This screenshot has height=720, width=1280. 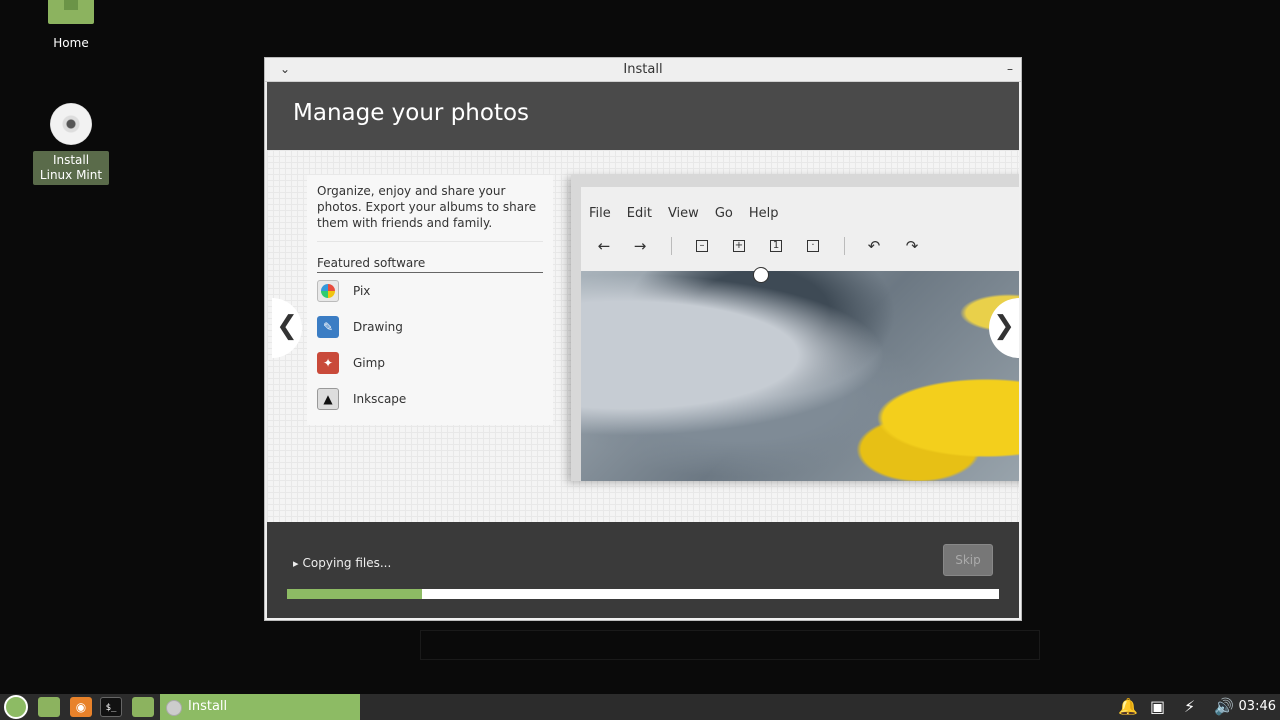 What do you see at coordinates (81, 707) in the screenshot?
I see `firefox-icon: ◉` at bounding box center [81, 707].